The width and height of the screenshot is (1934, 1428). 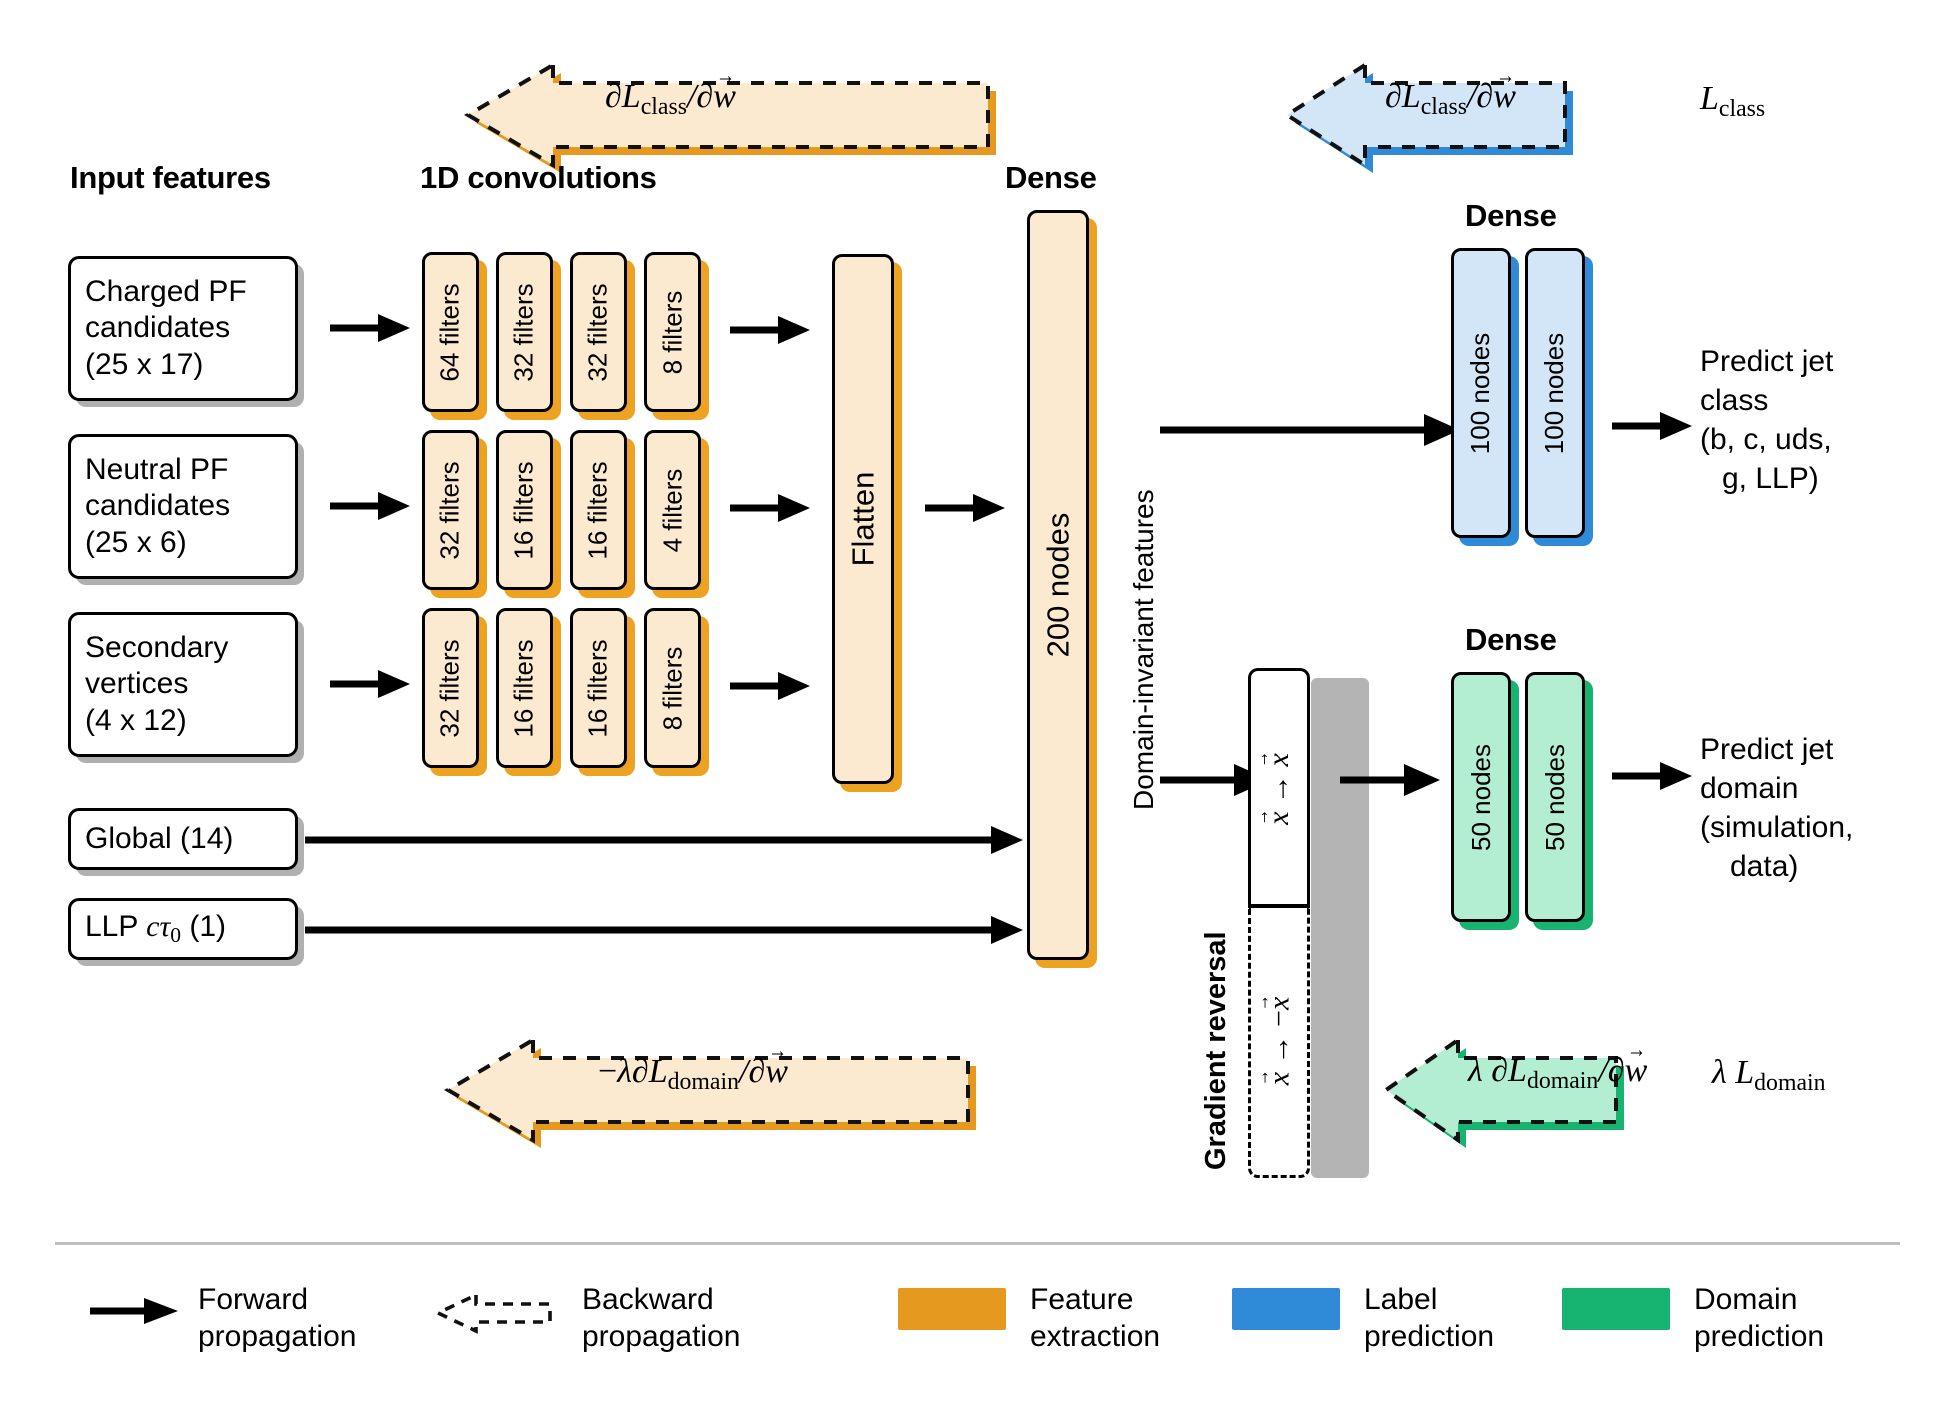 I want to click on legend-label-prediction-text: Label prediction, so click(x=1429, y=1318).